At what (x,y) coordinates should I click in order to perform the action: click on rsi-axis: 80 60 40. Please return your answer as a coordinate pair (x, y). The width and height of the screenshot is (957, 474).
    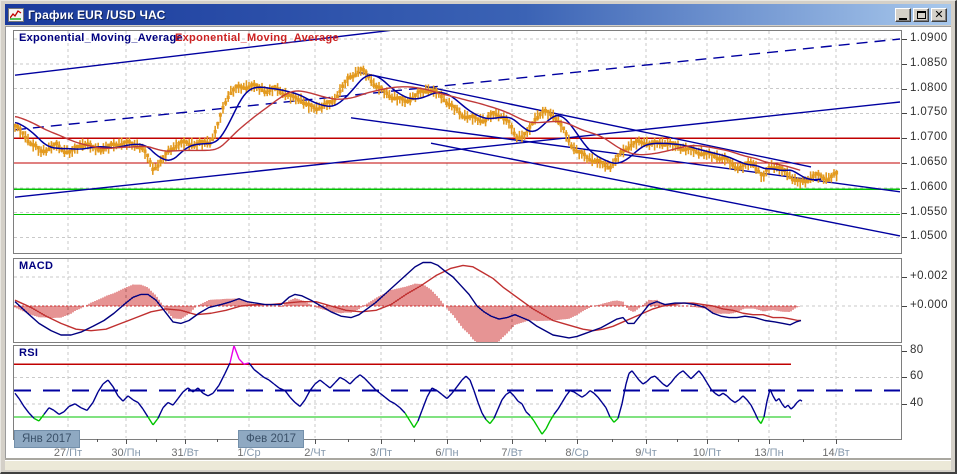
    Looking at the image, I should click on (928, 236).